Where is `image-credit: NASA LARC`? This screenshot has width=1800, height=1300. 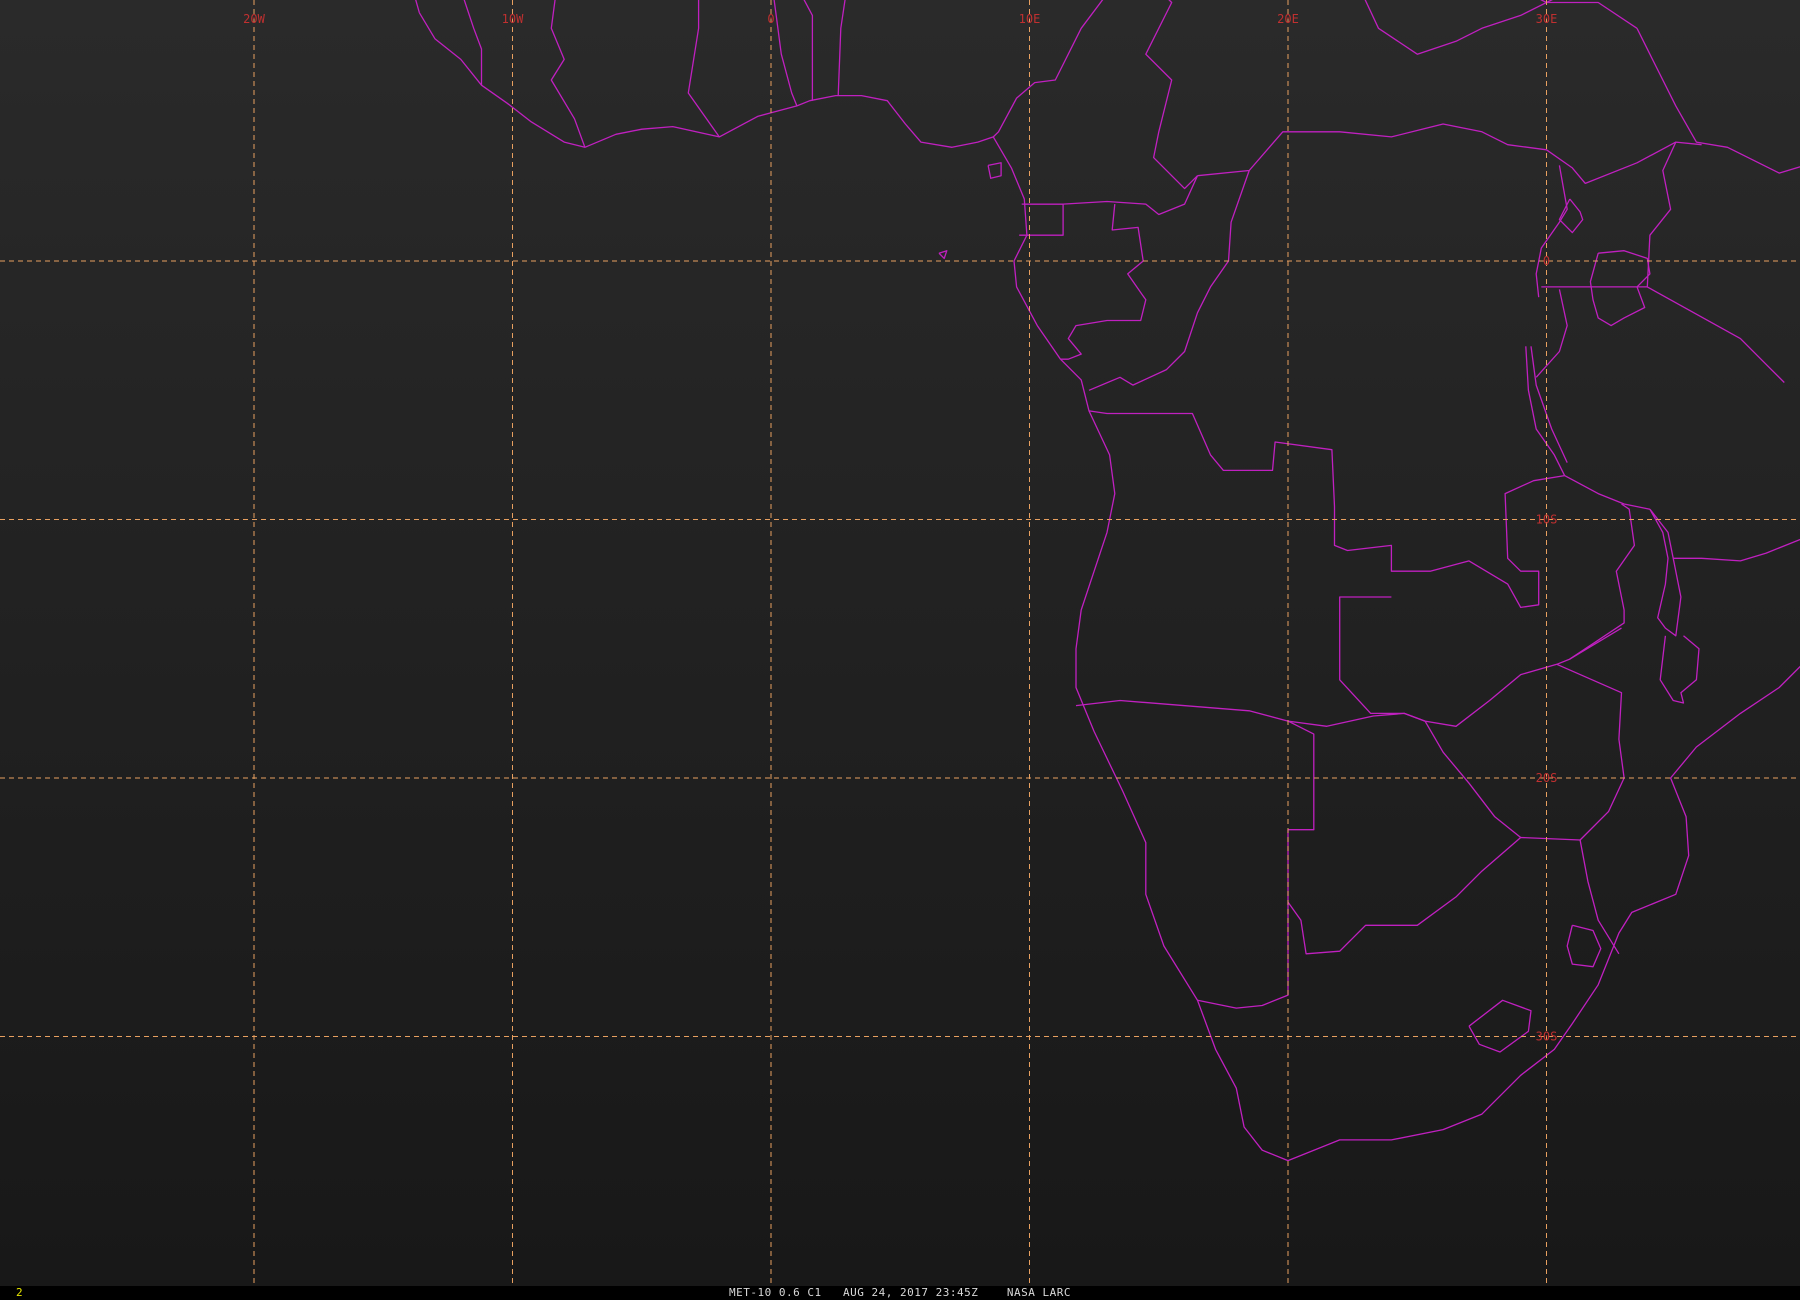
image-credit: NASA LARC is located at coordinates (1038, 1292).